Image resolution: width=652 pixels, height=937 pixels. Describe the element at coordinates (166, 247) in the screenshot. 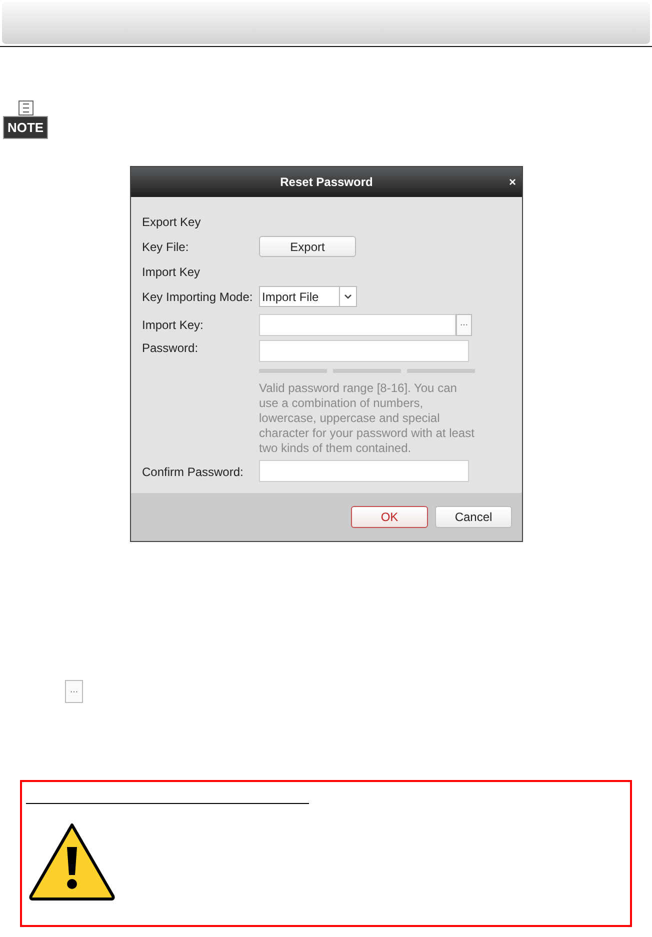

I see `field-label: Key File:` at that location.